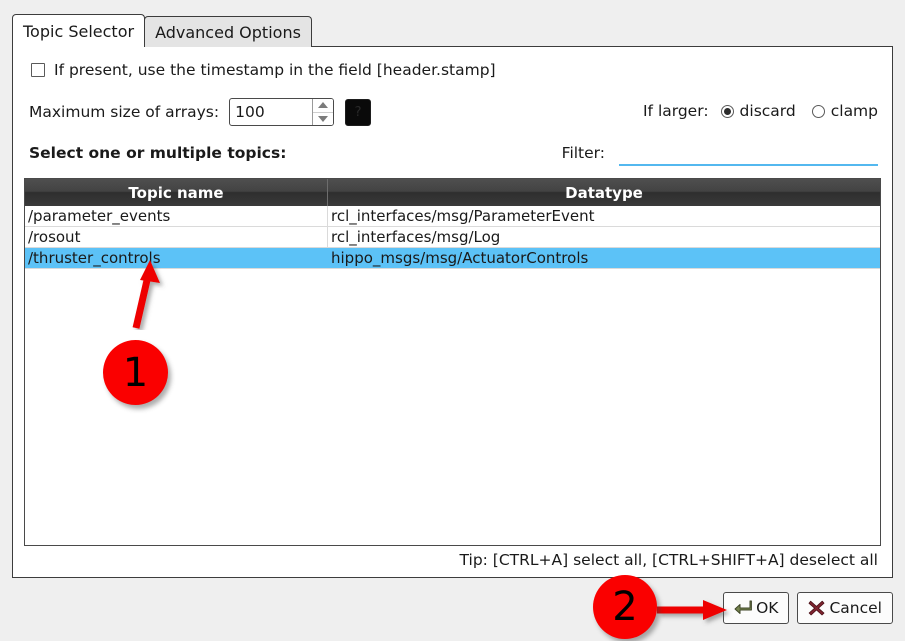  I want to click on color-swatch-button: ?, so click(358, 112).